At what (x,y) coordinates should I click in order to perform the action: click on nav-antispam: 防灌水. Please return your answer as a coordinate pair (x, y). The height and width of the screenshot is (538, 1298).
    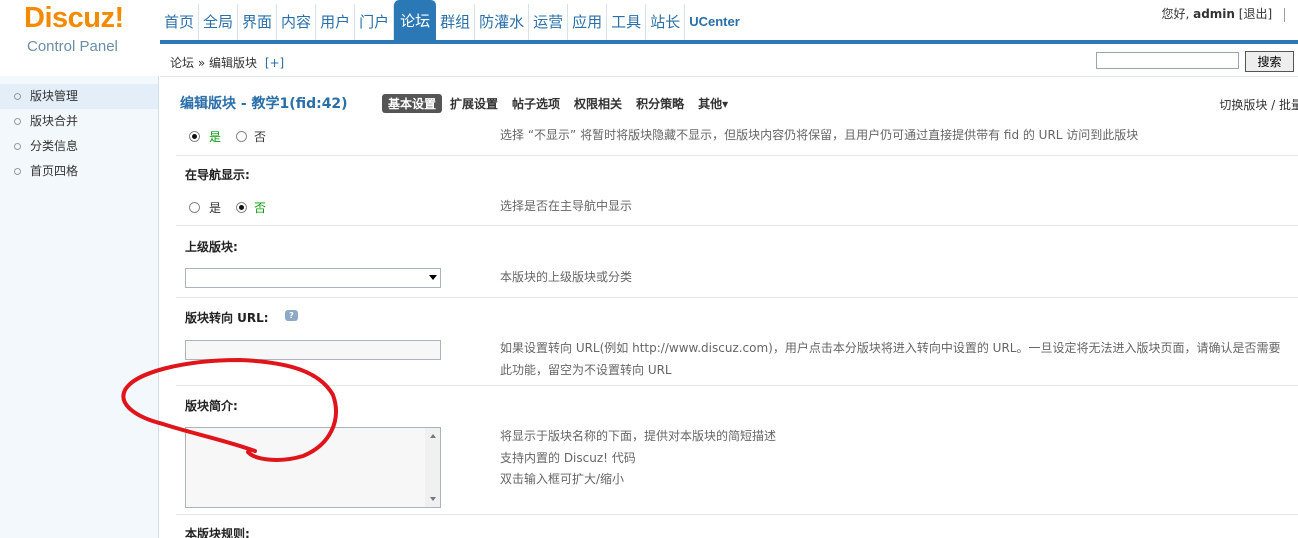
    Looking at the image, I should click on (502, 22).